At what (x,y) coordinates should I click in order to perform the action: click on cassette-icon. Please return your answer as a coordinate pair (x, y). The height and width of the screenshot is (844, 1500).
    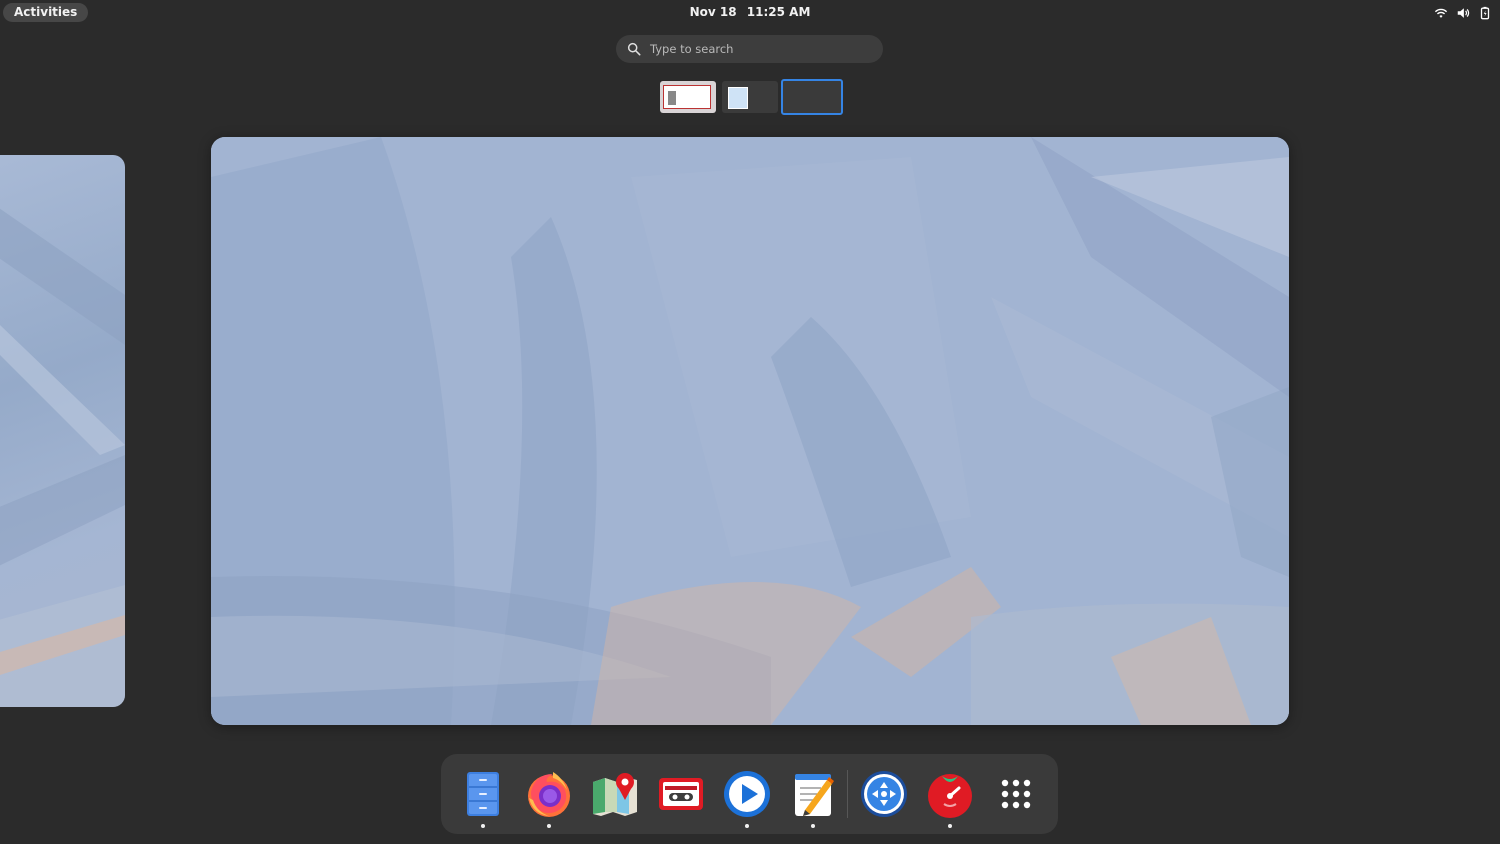
    Looking at the image, I should click on (681, 794).